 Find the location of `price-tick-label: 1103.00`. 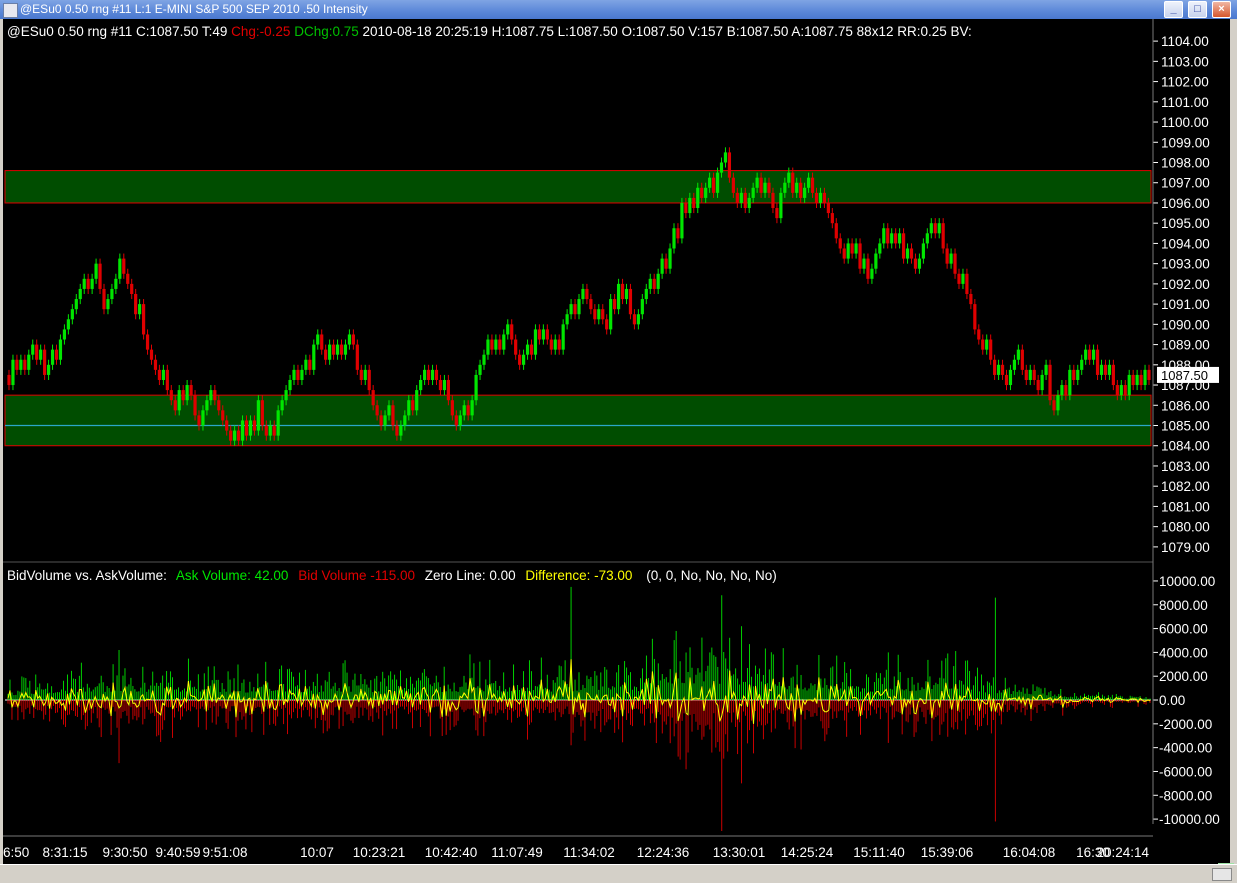

price-tick-label: 1103.00 is located at coordinates (1185, 61).